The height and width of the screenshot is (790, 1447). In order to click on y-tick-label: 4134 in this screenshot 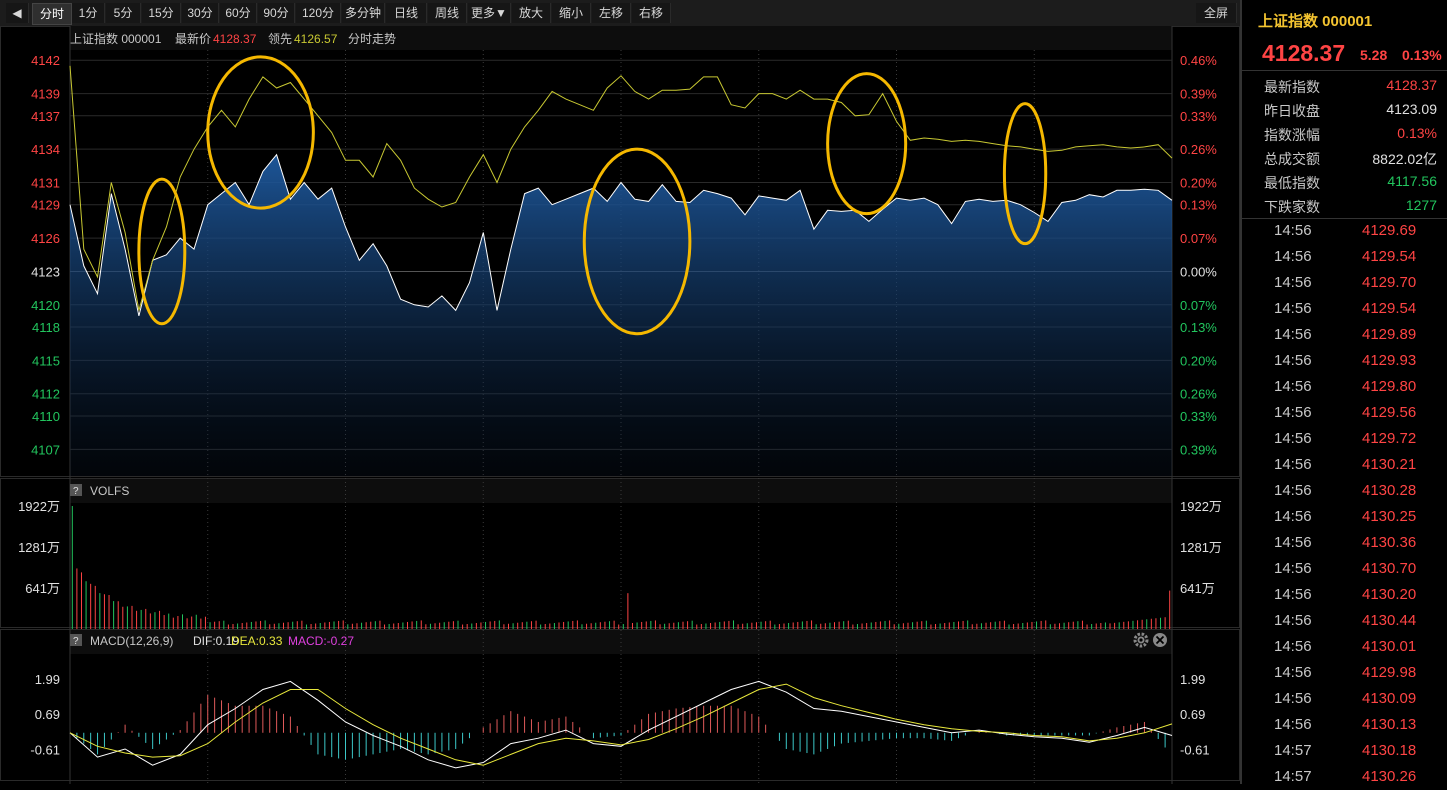, I will do `click(45, 149)`.